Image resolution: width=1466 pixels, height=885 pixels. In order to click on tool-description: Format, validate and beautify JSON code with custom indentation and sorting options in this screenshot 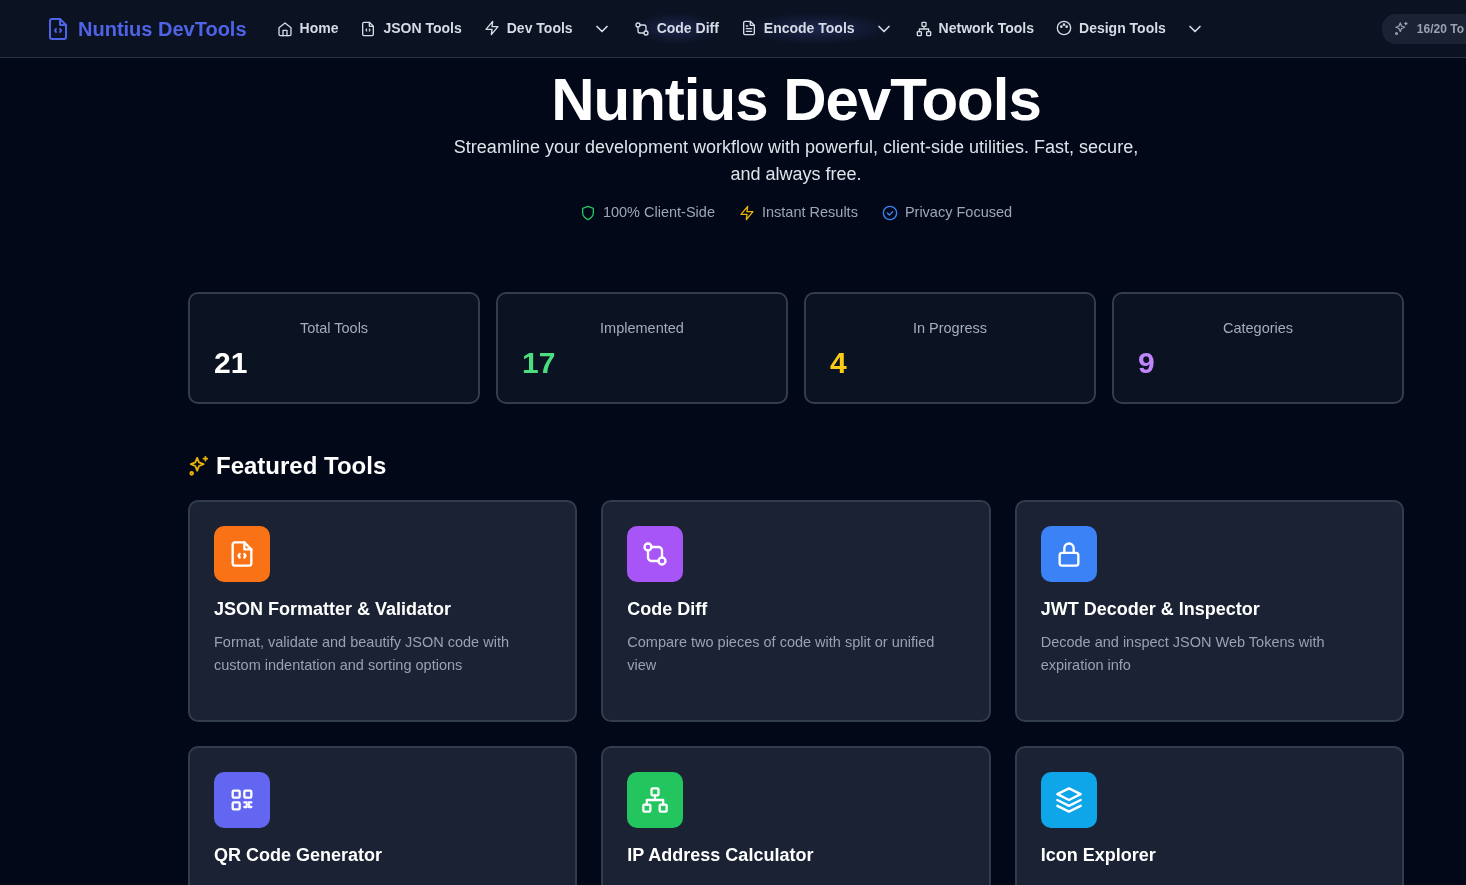, I will do `click(362, 653)`.